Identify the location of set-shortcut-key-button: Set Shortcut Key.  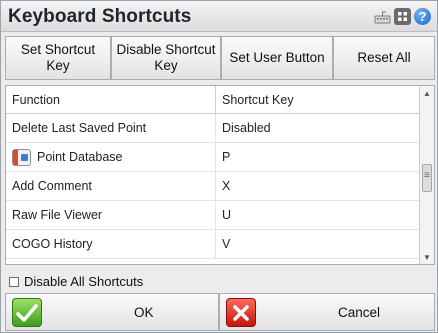
(58, 58).